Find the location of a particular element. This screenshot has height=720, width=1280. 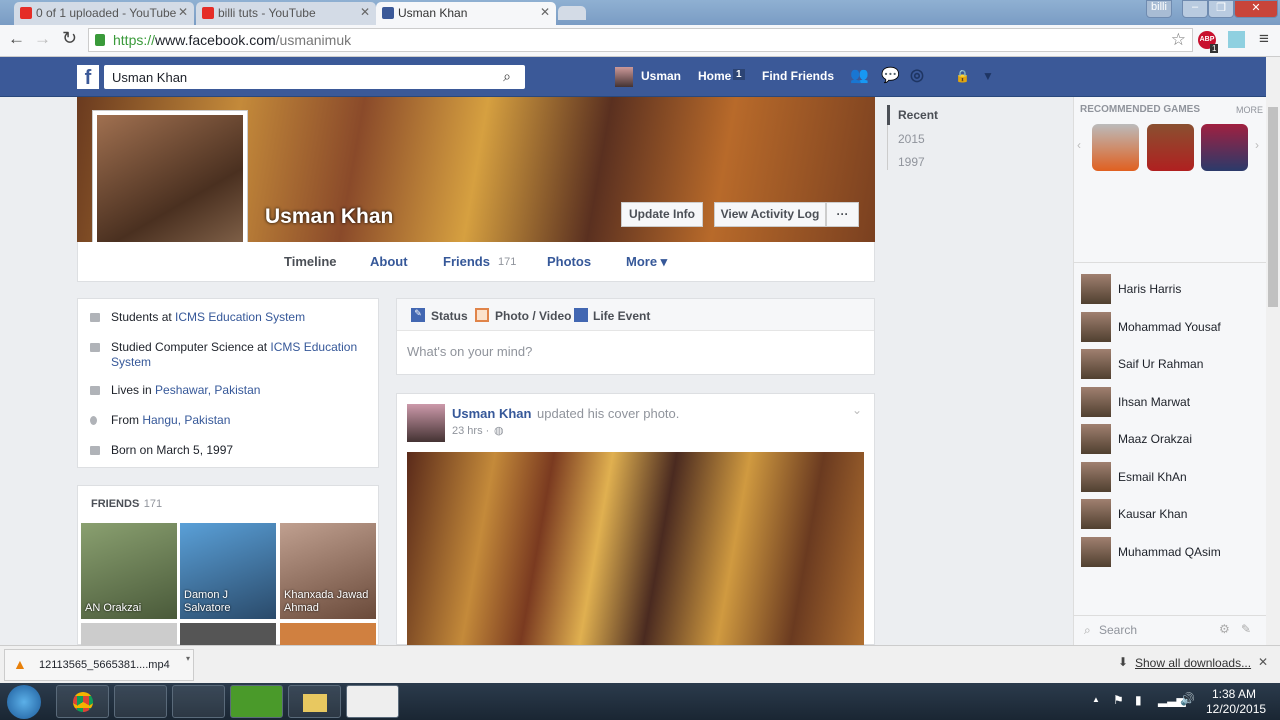

download-item: ▲ 12113565_5665381....mp4 ▾ is located at coordinates (99, 665).